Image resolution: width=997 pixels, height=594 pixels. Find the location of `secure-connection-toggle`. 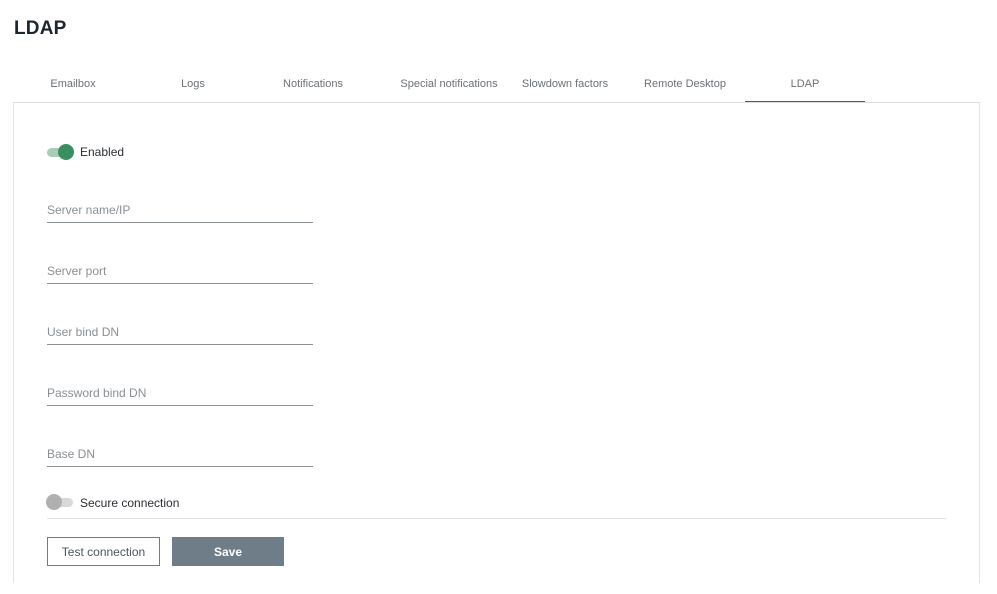

secure-connection-toggle is located at coordinates (60, 502).